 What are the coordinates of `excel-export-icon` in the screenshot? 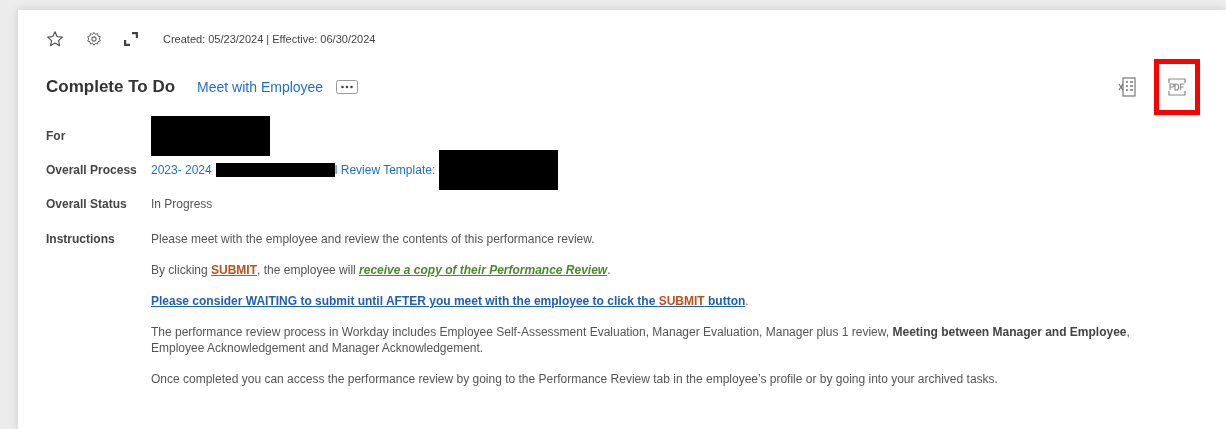 It's located at (1127, 87).